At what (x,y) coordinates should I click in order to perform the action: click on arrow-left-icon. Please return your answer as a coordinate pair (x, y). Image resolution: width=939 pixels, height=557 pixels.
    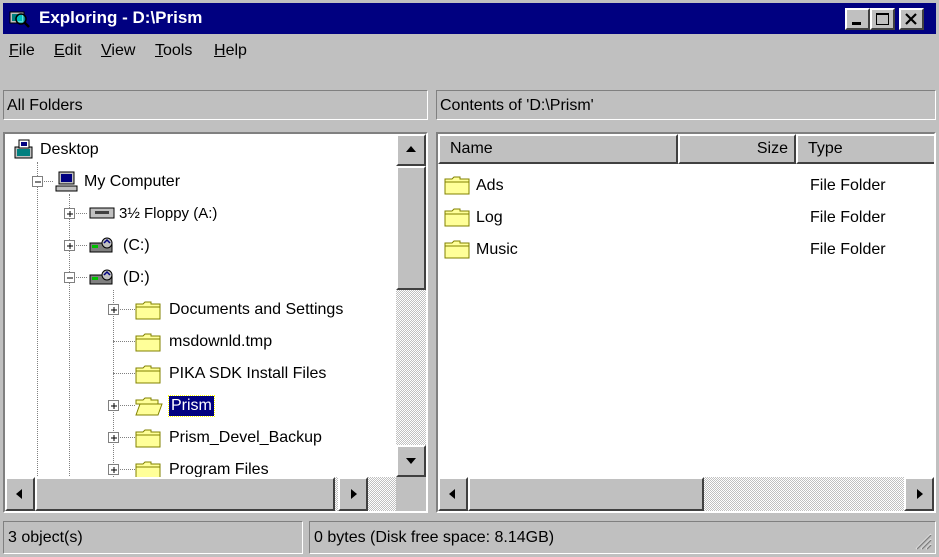
    Looking at the image, I should click on (452, 494).